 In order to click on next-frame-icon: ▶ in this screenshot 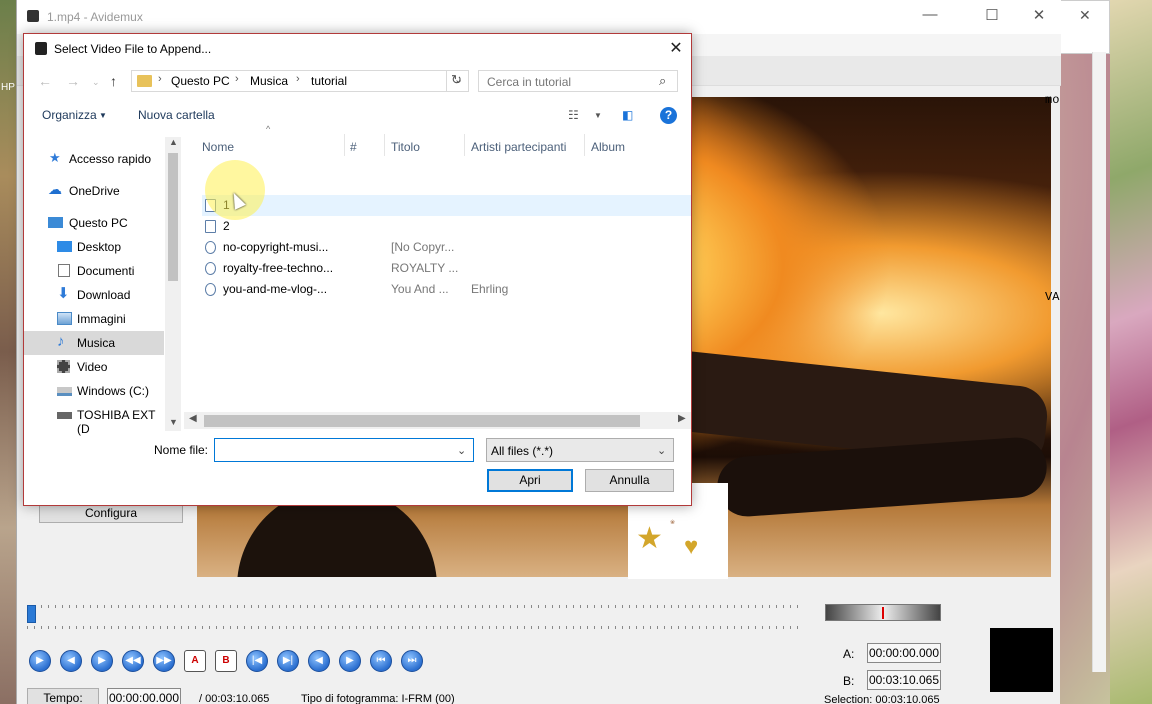, I will do `click(102, 661)`.